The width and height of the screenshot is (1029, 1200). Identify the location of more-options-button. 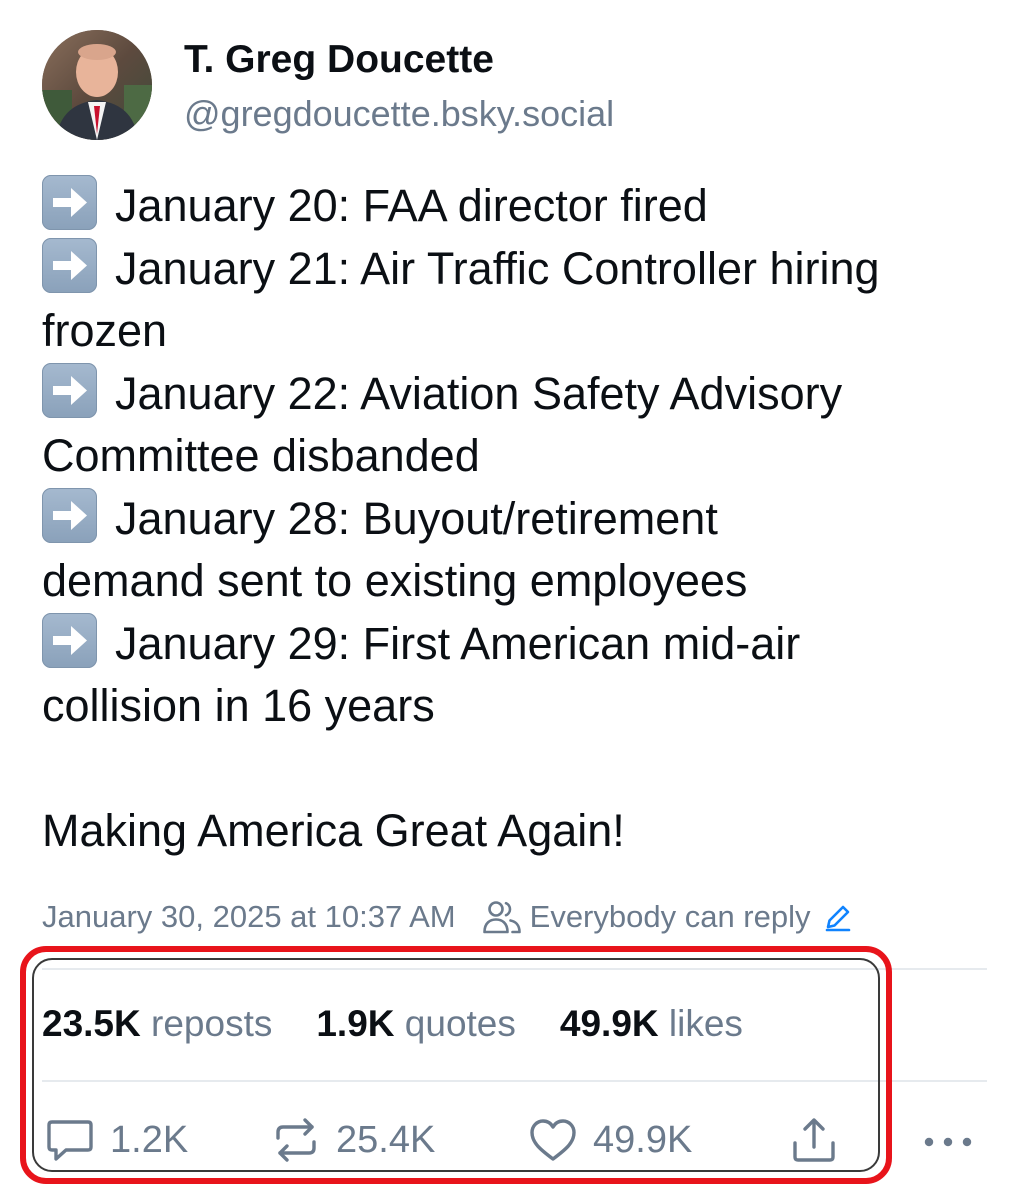
(955, 1142).